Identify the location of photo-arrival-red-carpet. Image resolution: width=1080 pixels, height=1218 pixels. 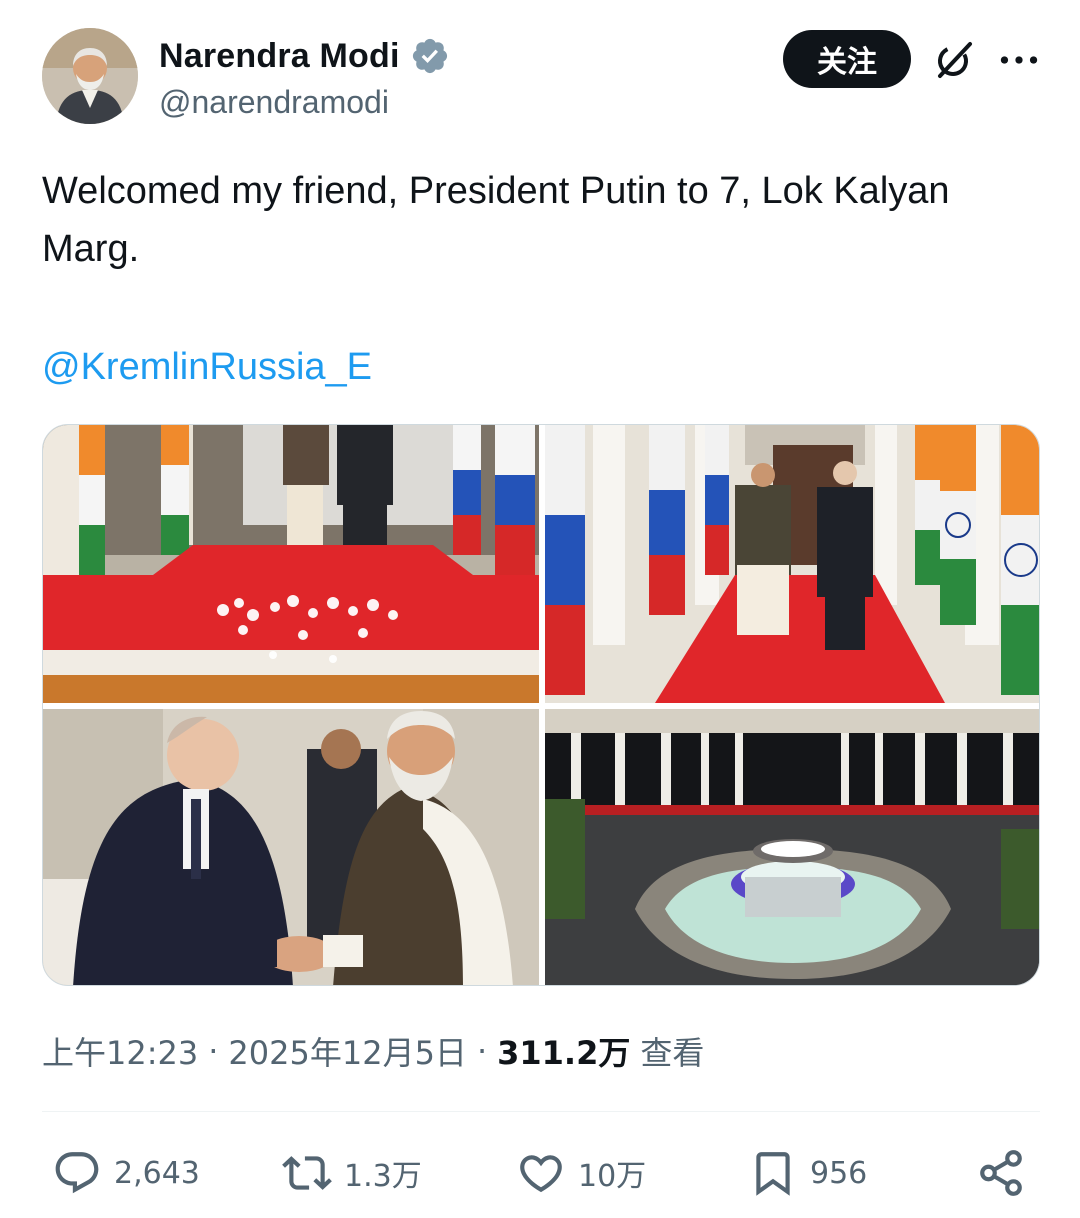
(291, 564).